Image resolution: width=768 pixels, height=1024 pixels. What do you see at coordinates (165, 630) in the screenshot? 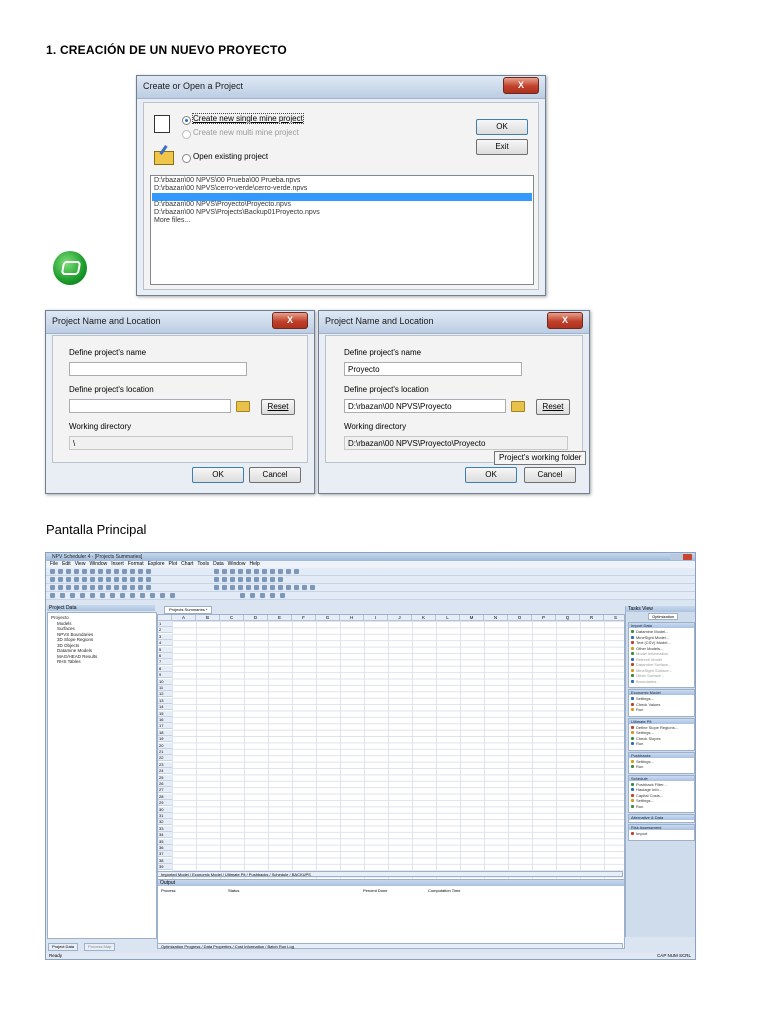
I see `row-header: 2` at bounding box center [165, 630].